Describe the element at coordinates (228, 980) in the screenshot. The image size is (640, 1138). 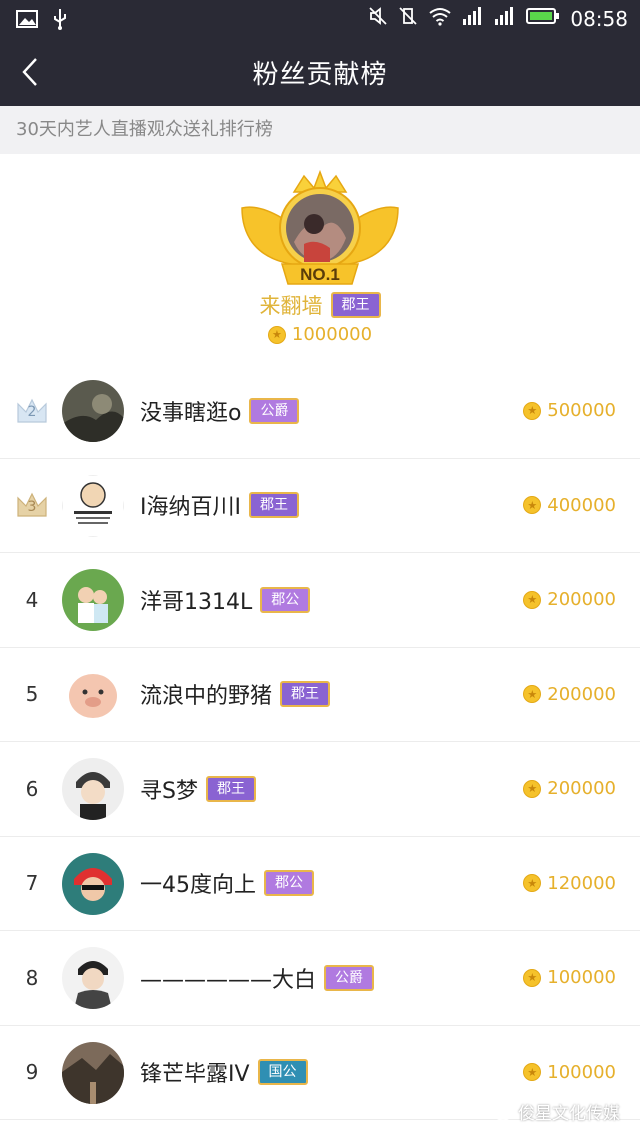
I see `user-name: ——————大白` at that location.